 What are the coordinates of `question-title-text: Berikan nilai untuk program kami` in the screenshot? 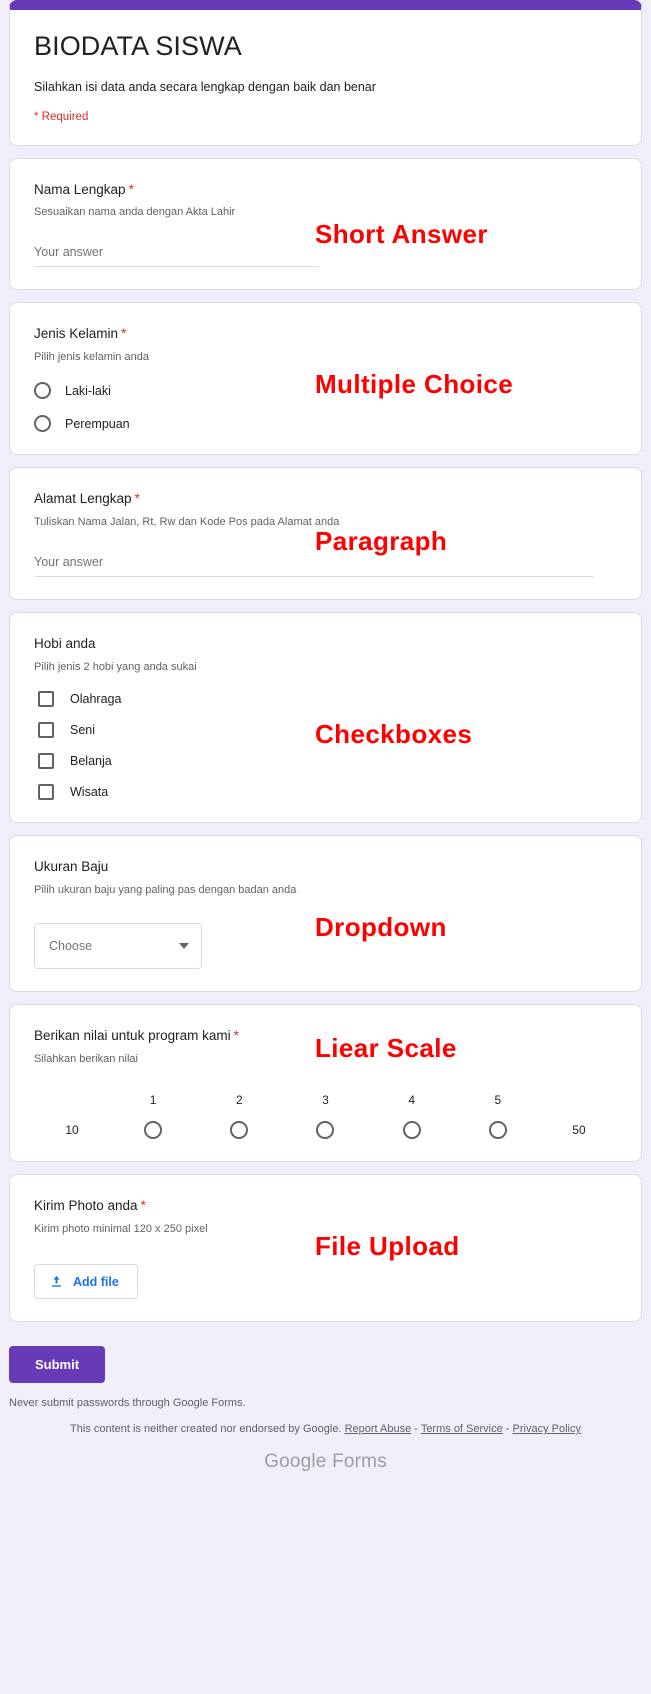 It's located at (132, 1035).